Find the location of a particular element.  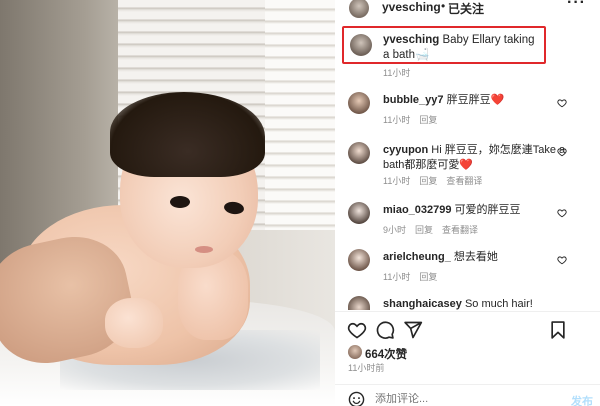

actions-divider is located at coordinates (467, 311).